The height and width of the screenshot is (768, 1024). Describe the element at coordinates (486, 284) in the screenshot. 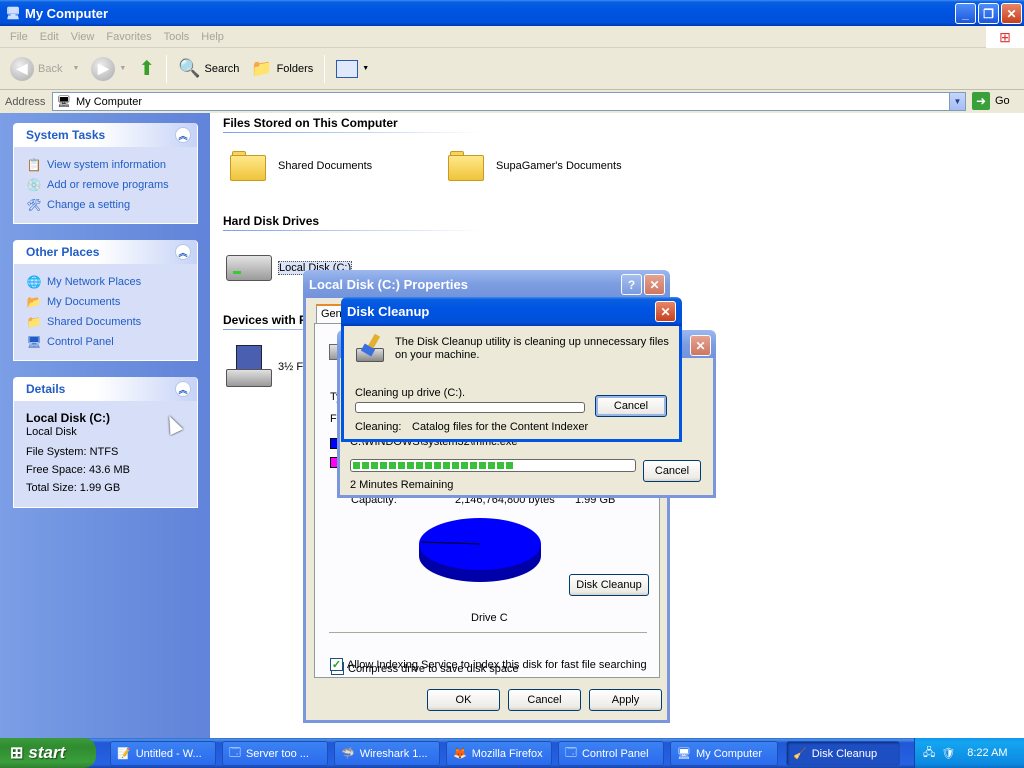

I see `properties-titlebar: Local Disk (C:) Properties ? ✕` at that location.